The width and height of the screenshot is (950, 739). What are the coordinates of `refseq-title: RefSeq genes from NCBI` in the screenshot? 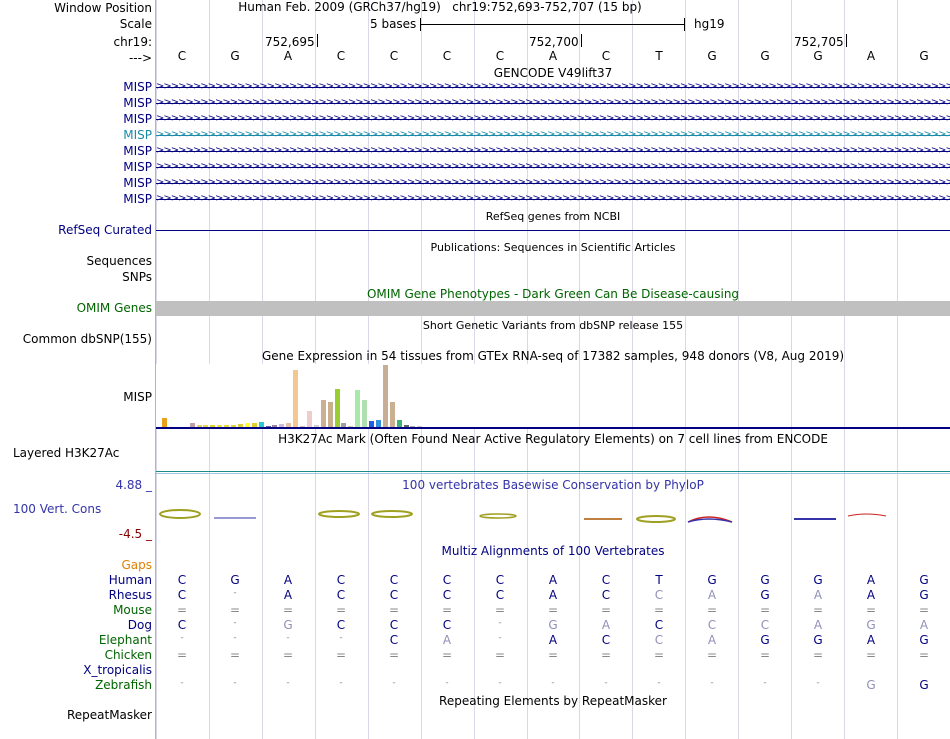 It's located at (553, 216).